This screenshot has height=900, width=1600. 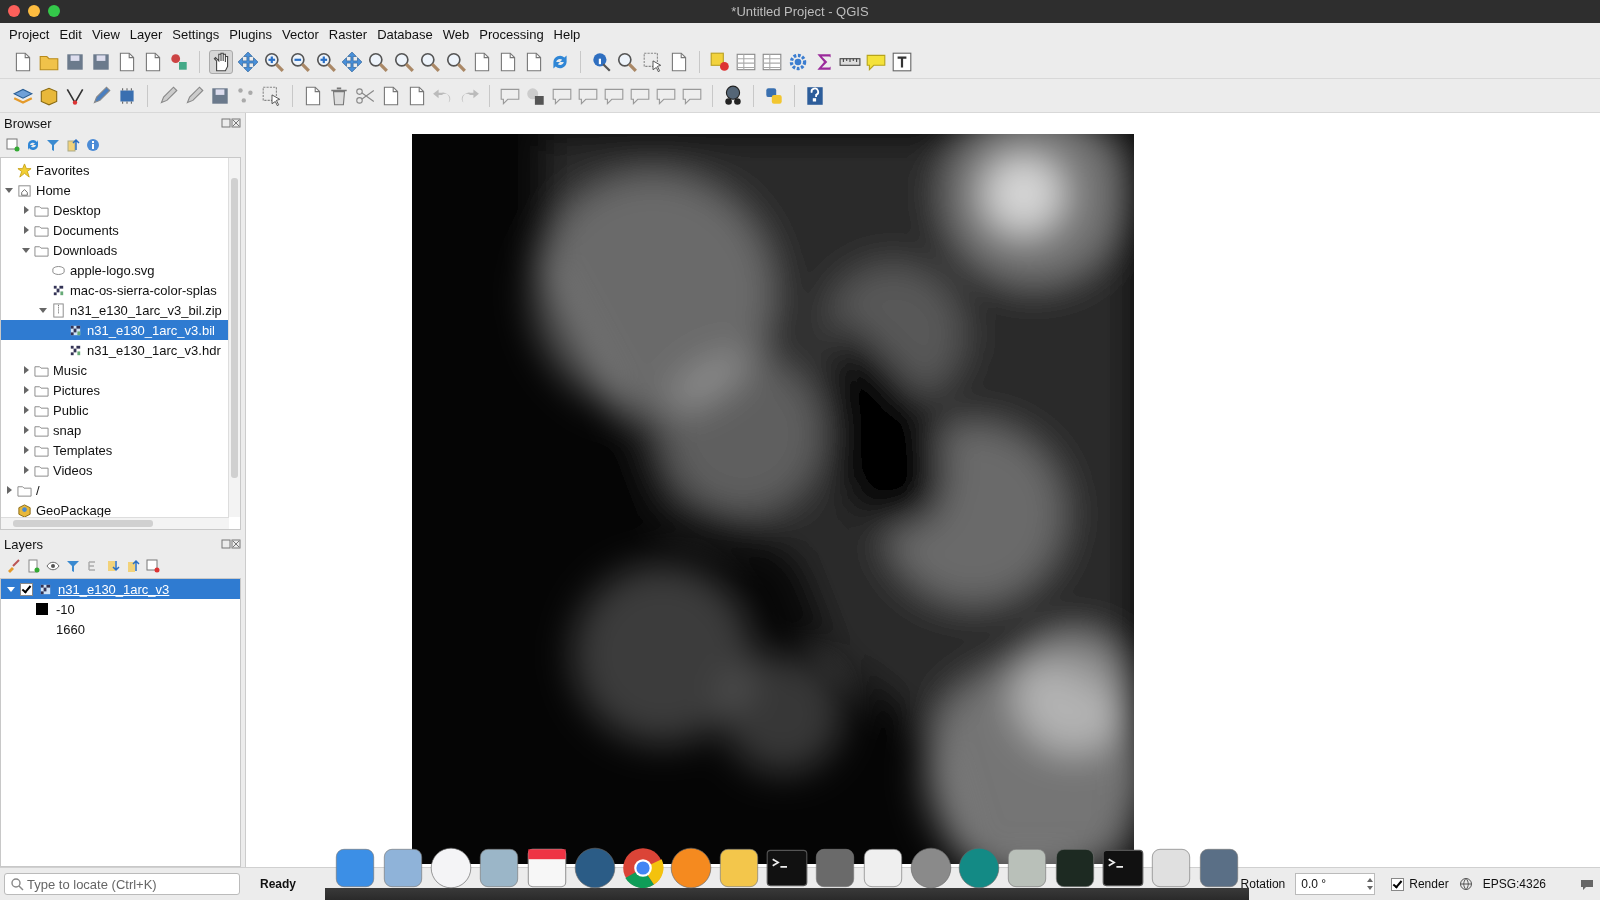 I want to click on close-button, so click(x=14, y=11).